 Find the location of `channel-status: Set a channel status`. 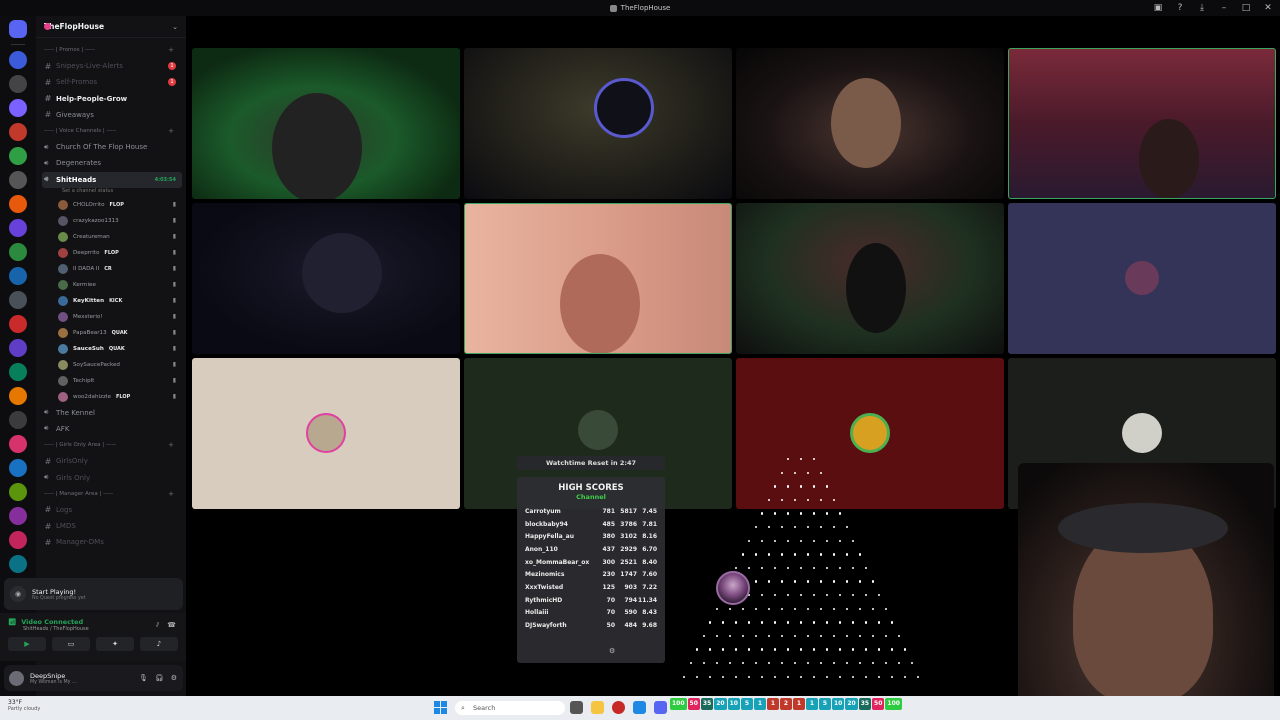

channel-status: Set a channel status is located at coordinates (112, 192).